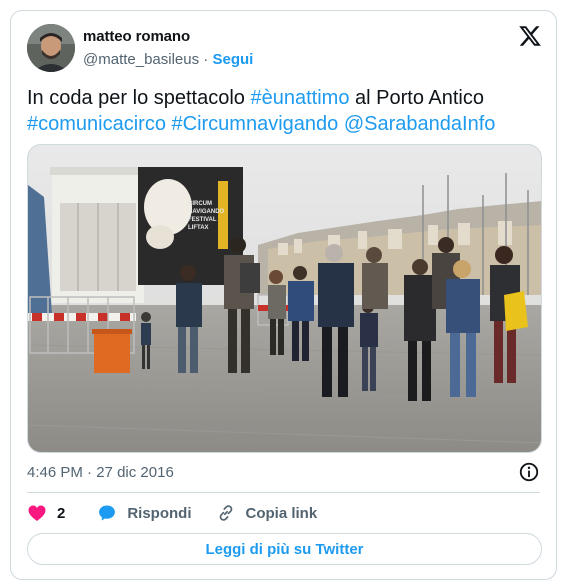 The height and width of the screenshot is (588, 566). I want to click on author-handle-row: @matte_basileus · Segui, so click(168, 59).